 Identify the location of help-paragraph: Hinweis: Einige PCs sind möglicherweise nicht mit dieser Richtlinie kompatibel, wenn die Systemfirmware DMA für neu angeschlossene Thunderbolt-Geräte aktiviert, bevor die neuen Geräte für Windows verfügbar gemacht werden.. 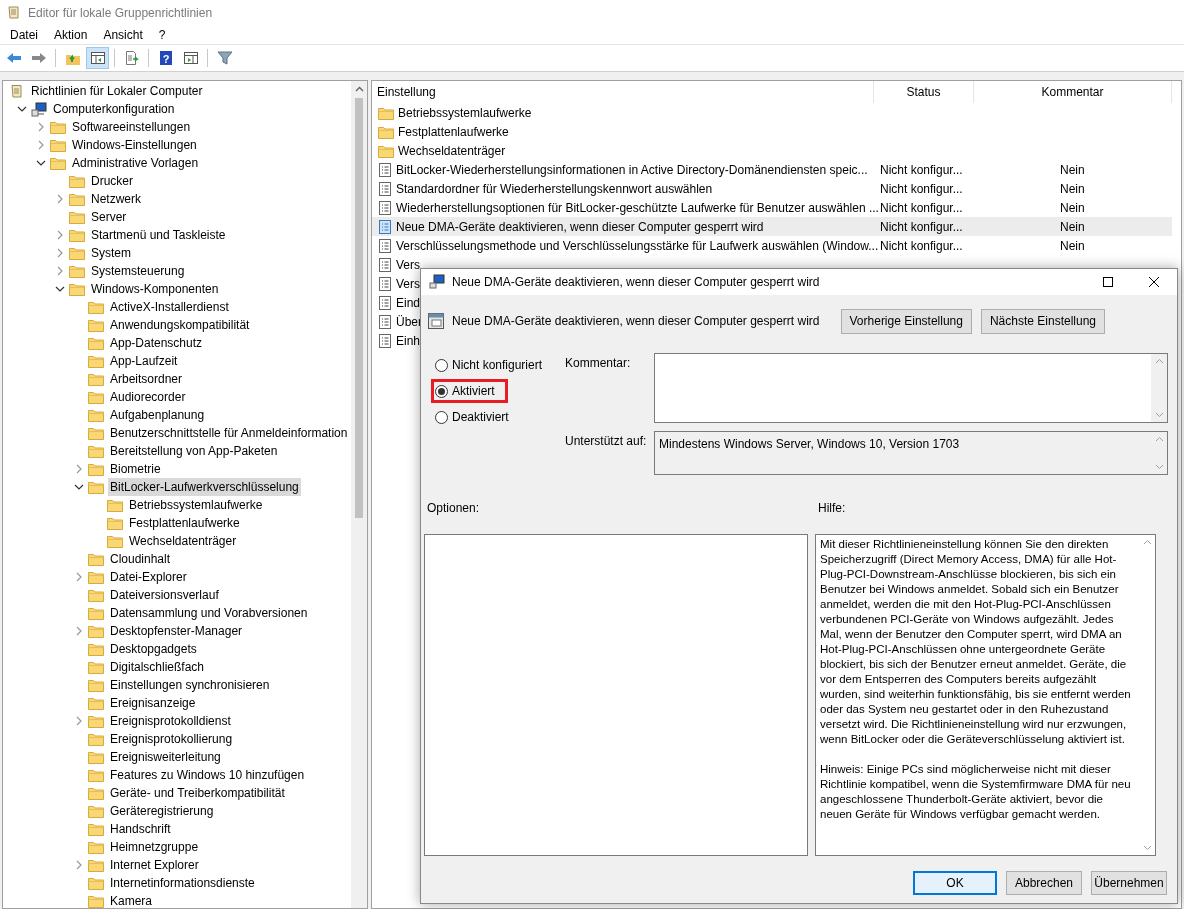
(976, 792).